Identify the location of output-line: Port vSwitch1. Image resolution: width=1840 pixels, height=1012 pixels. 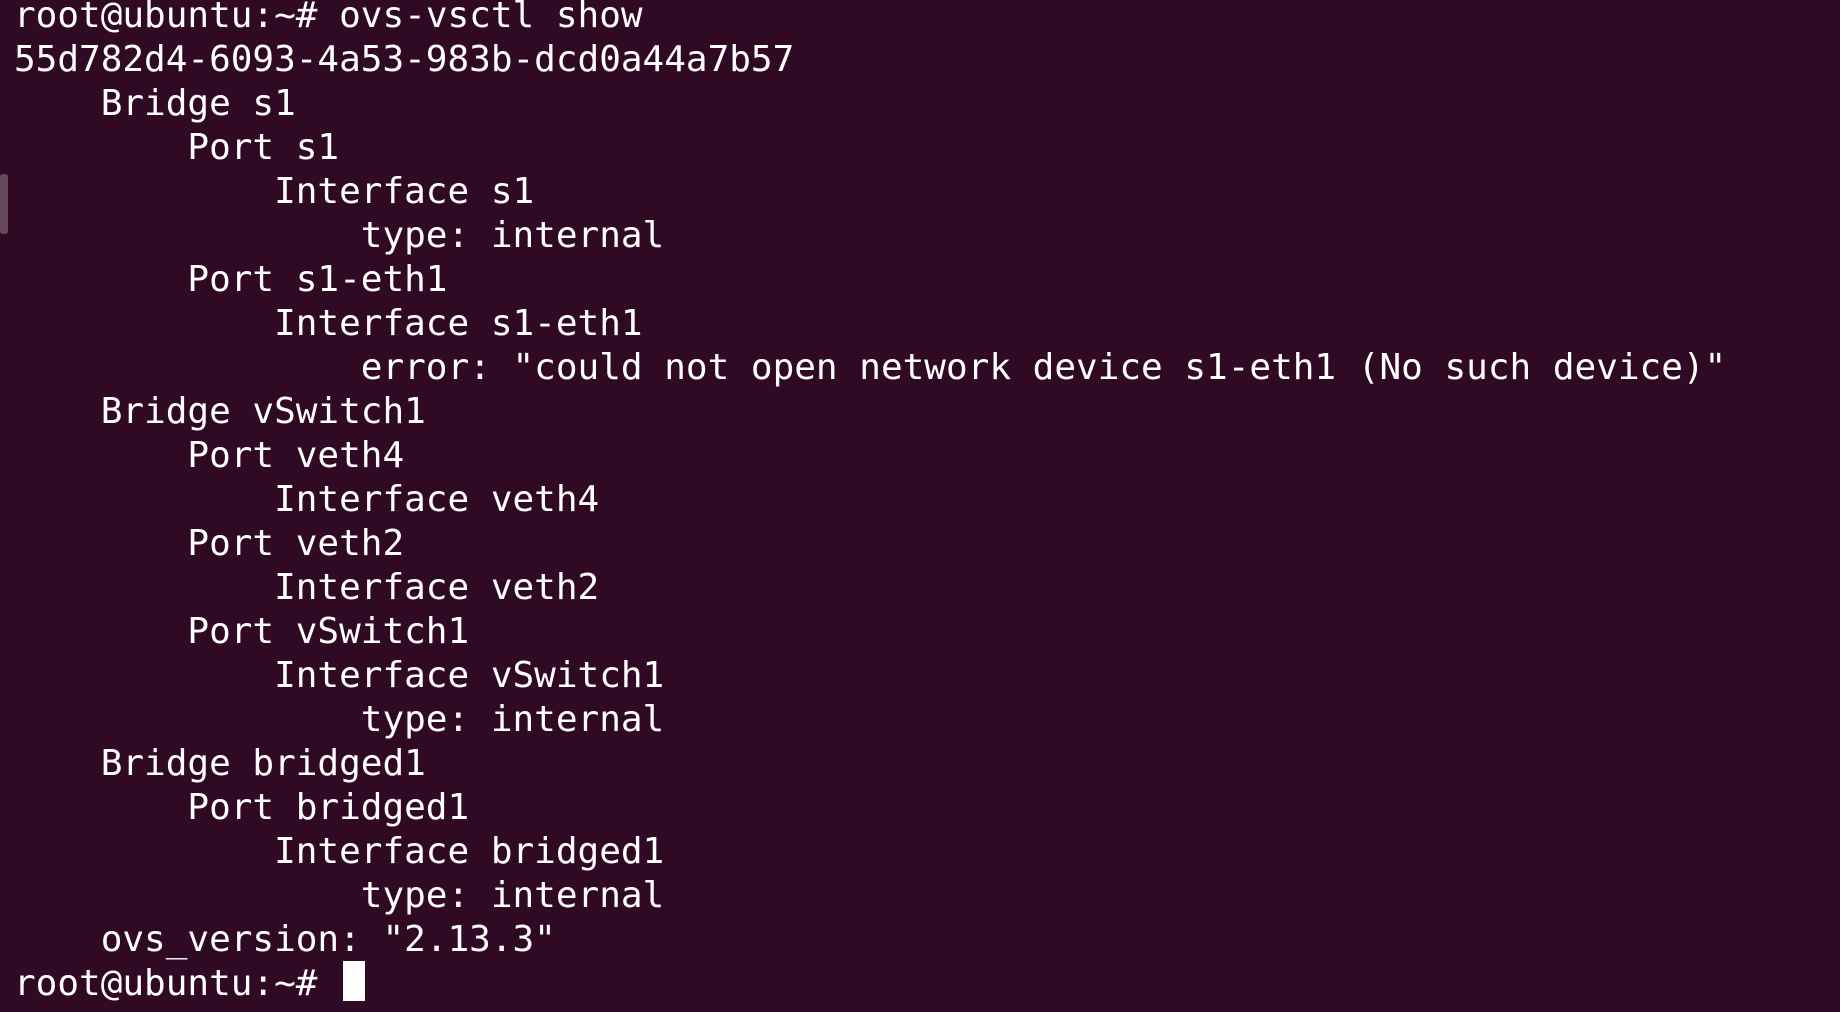
(242, 631).